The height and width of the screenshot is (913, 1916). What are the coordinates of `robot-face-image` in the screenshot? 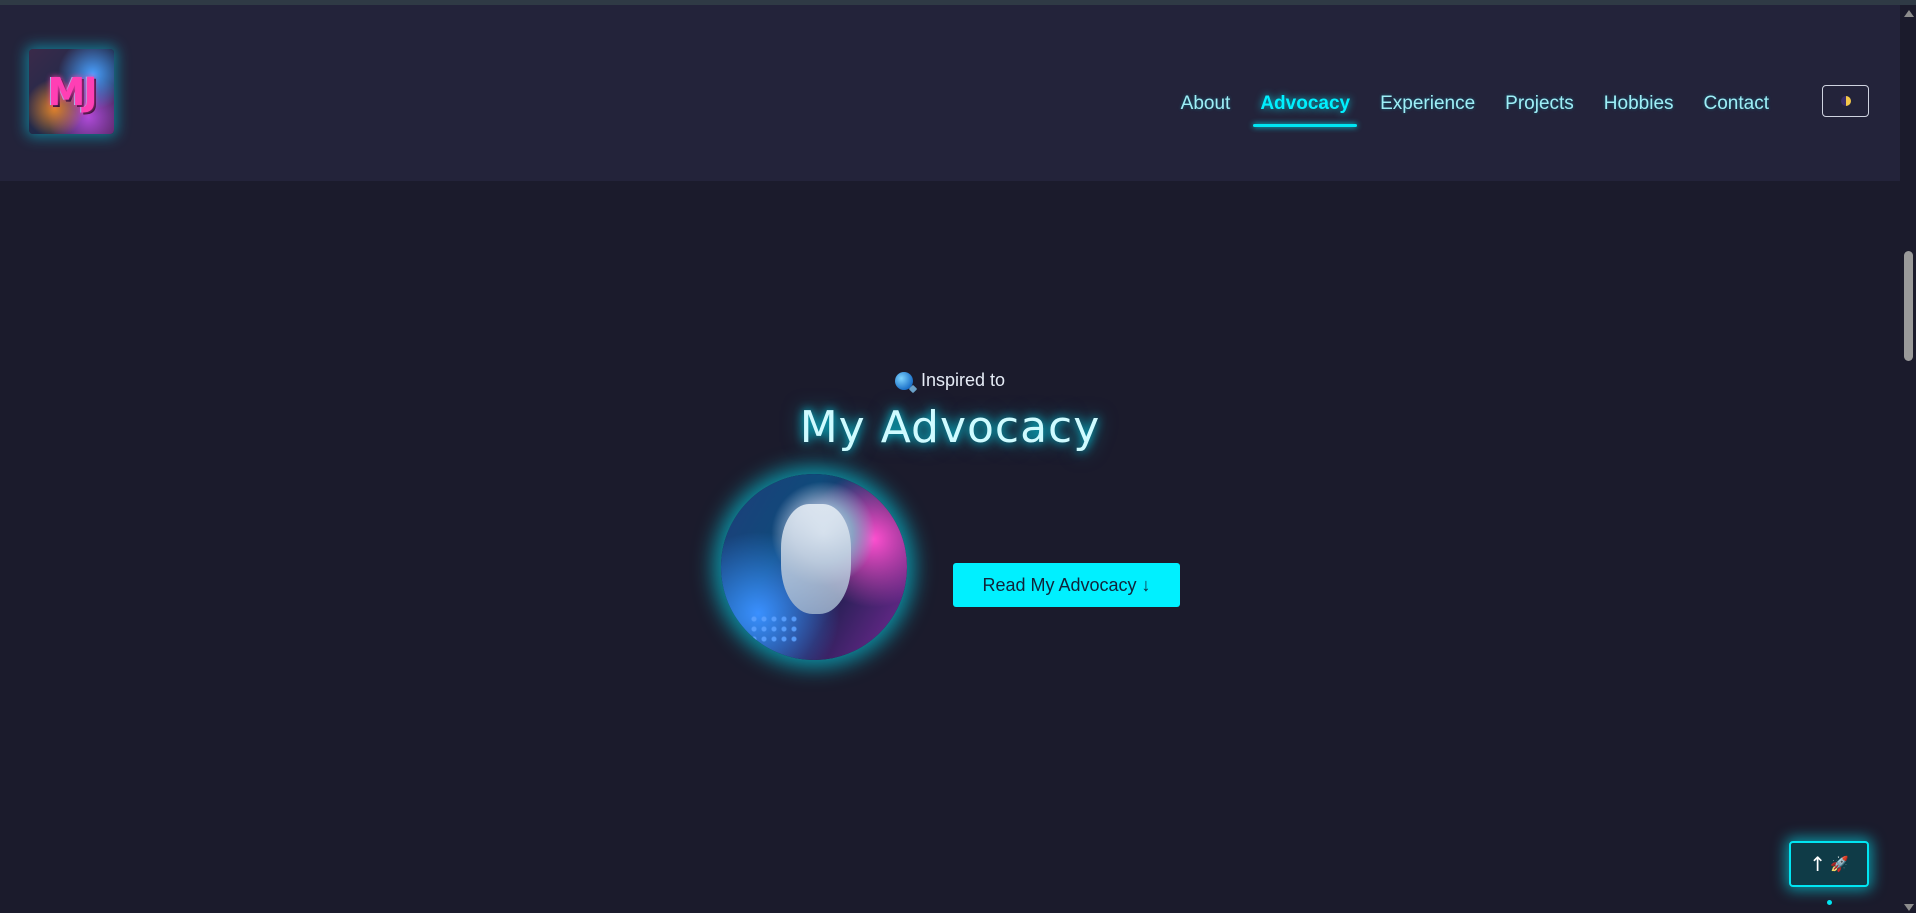 It's located at (816, 559).